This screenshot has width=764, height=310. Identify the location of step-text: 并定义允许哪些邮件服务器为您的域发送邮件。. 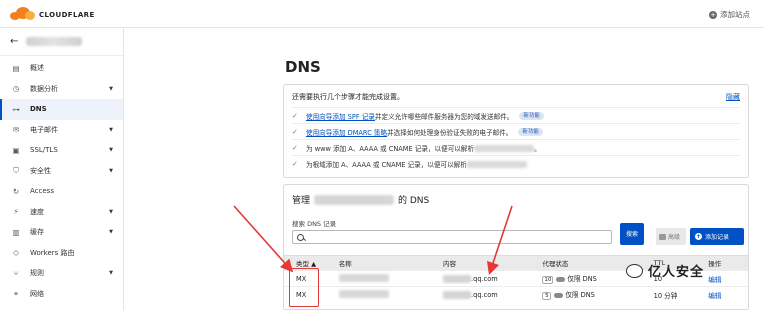
(444, 116).